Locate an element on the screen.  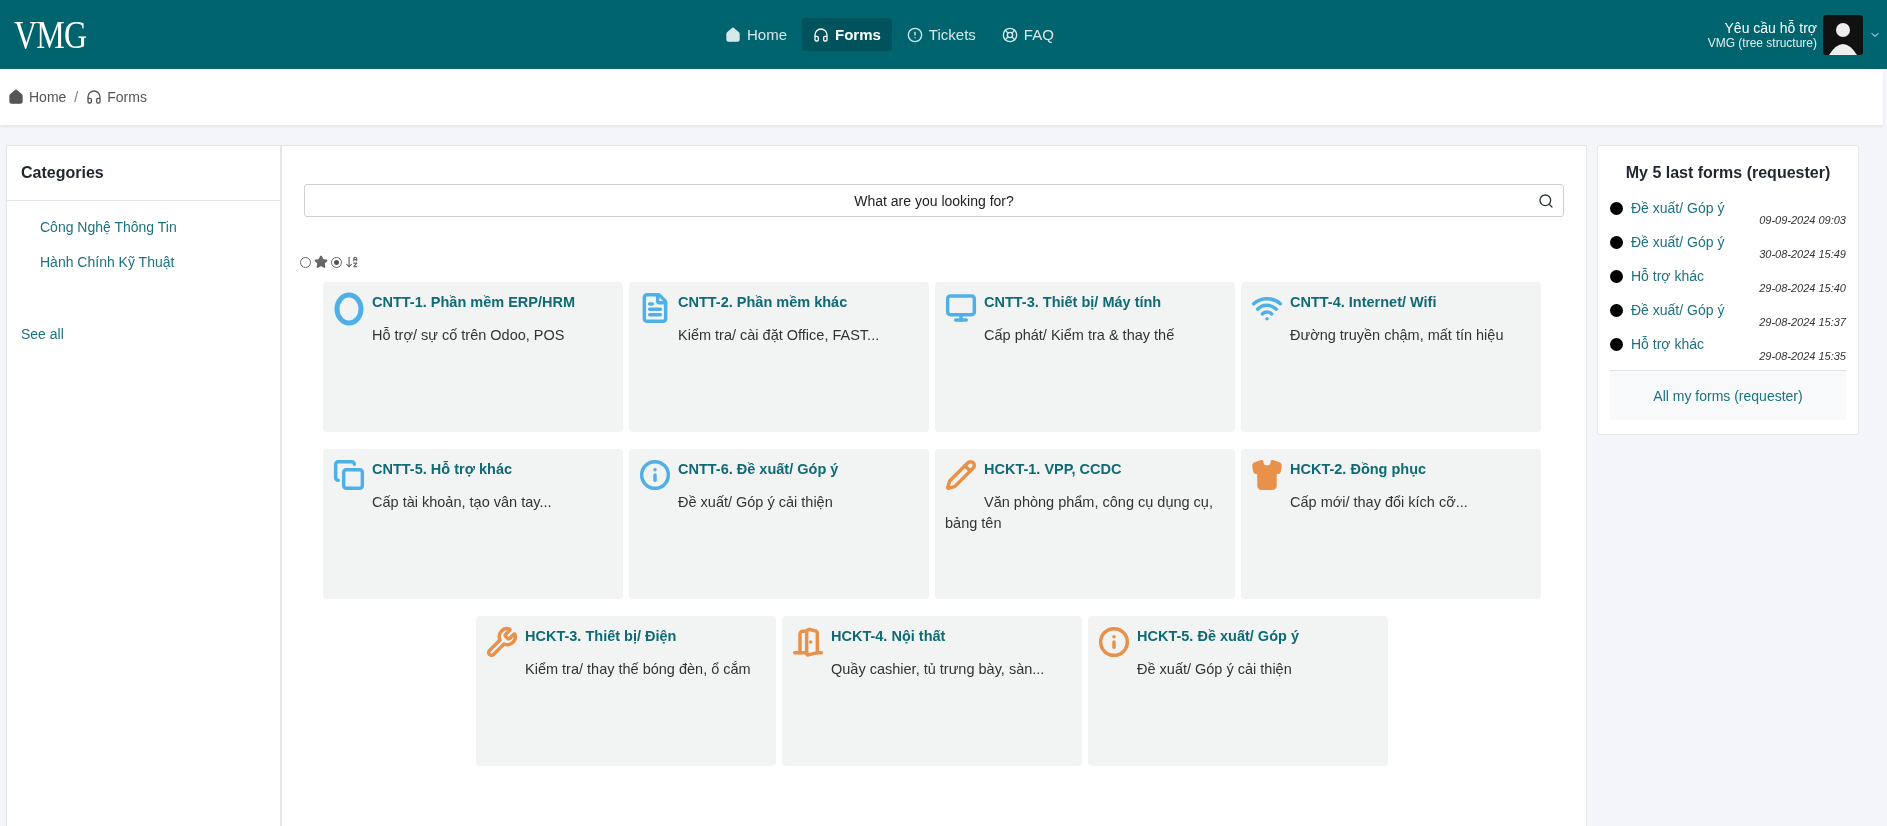
monitor-icon is located at coordinates (961, 308).